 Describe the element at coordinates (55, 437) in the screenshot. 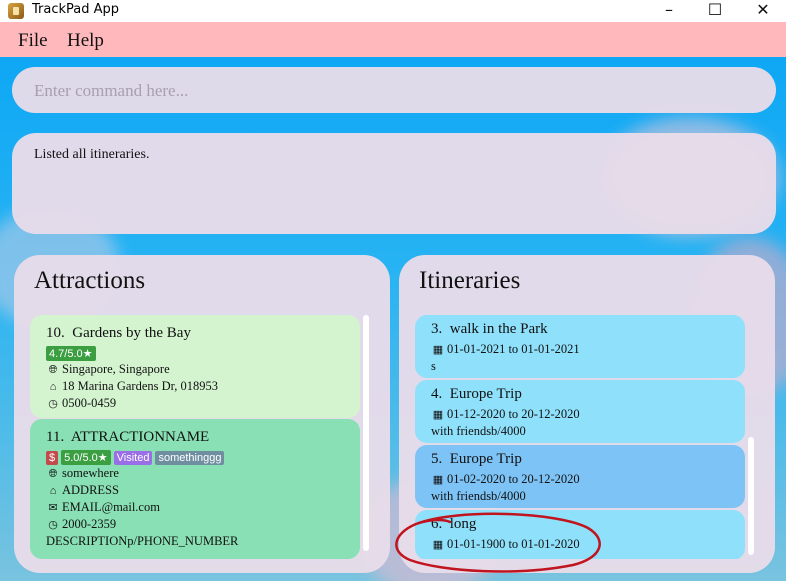

I see `attraction-index: 11.` at that location.